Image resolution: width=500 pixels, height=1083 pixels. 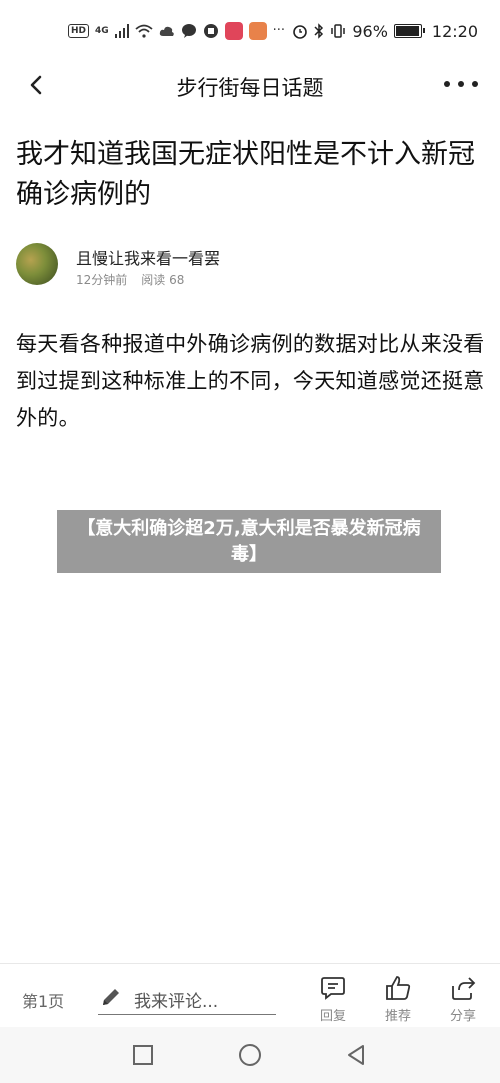 What do you see at coordinates (144, 31) in the screenshot?
I see `wifi-icon` at bounding box center [144, 31].